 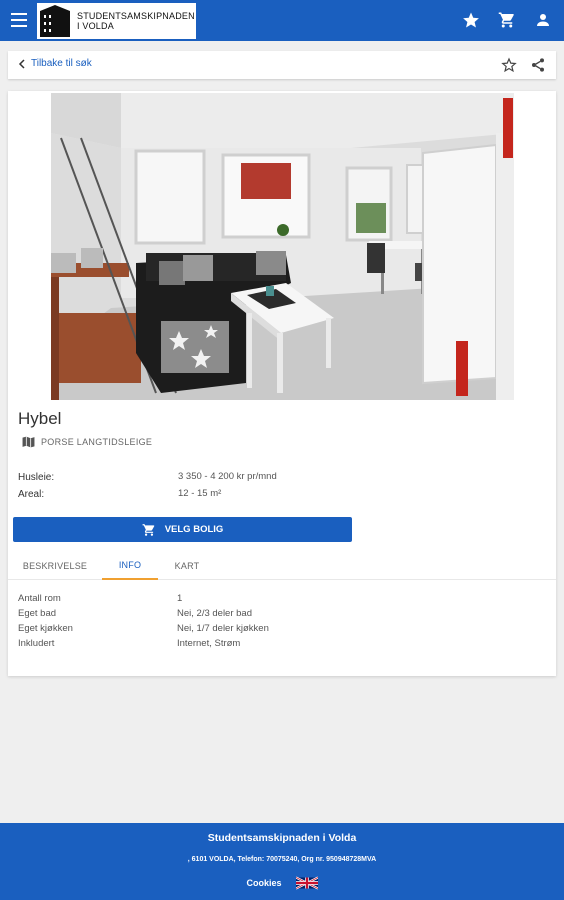 What do you see at coordinates (543, 20) in the screenshot?
I see `person-icon` at bounding box center [543, 20].